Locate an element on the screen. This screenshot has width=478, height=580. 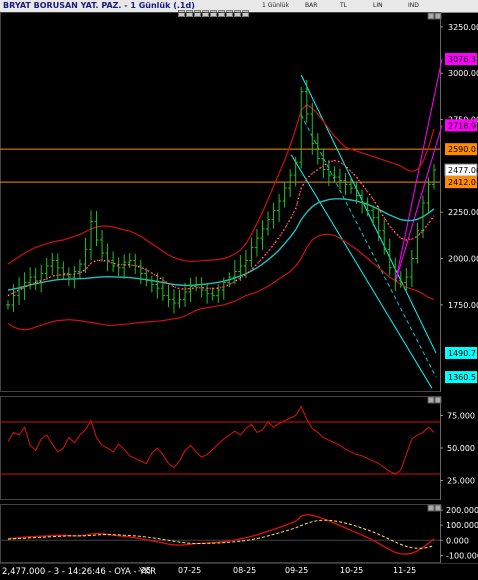
trend-channel-mid is located at coordinates (368, 246).